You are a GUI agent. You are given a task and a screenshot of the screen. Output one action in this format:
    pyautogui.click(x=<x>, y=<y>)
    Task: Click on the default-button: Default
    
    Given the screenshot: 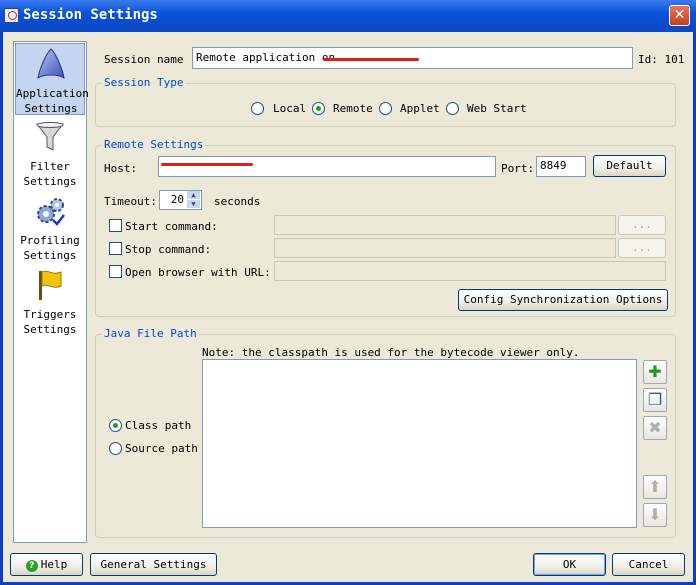 What is the action you would take?
    pyautogui.click(x=629, y=166)
    